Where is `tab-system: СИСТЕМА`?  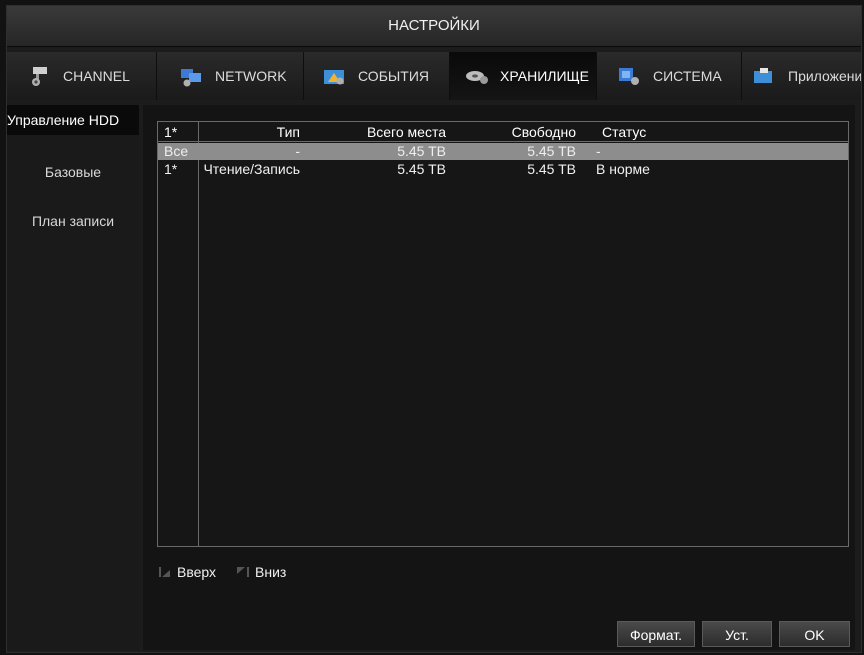 tab-system: СИСТЕМА is located at coordinates (669, 76).